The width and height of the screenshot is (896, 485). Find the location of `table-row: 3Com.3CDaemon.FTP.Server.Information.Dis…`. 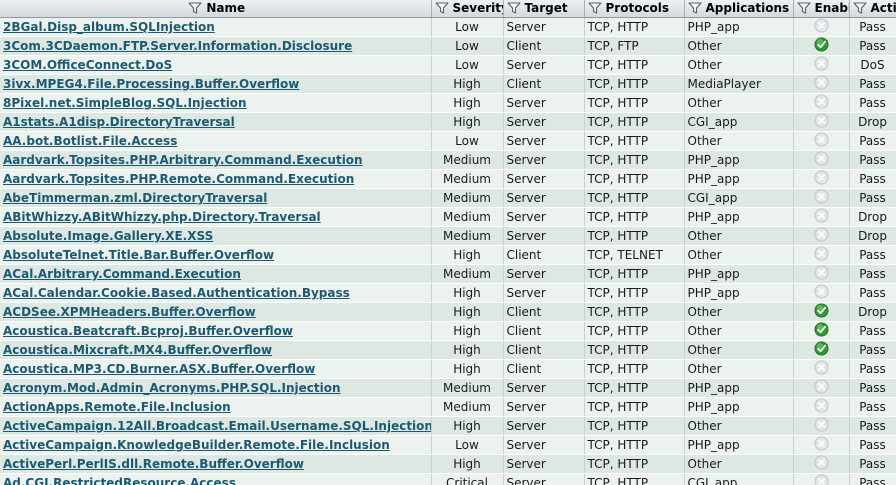

table-row: 3Com.3CDaemon.FTP.Server.Information.Dis… is located at coordinates (448, 46).